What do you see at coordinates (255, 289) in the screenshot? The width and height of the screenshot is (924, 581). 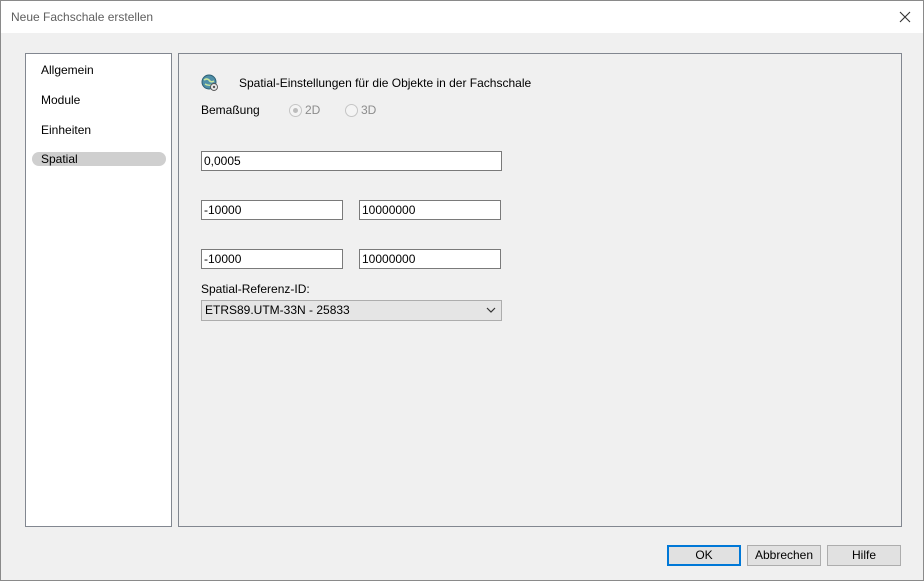 I see `reference-label: Spatial-Referenz-ID:` at bounding box center [255, 289].